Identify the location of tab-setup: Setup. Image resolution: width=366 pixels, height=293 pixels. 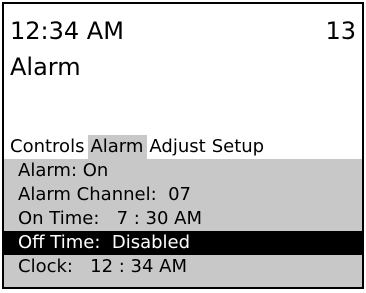
(239, 147).